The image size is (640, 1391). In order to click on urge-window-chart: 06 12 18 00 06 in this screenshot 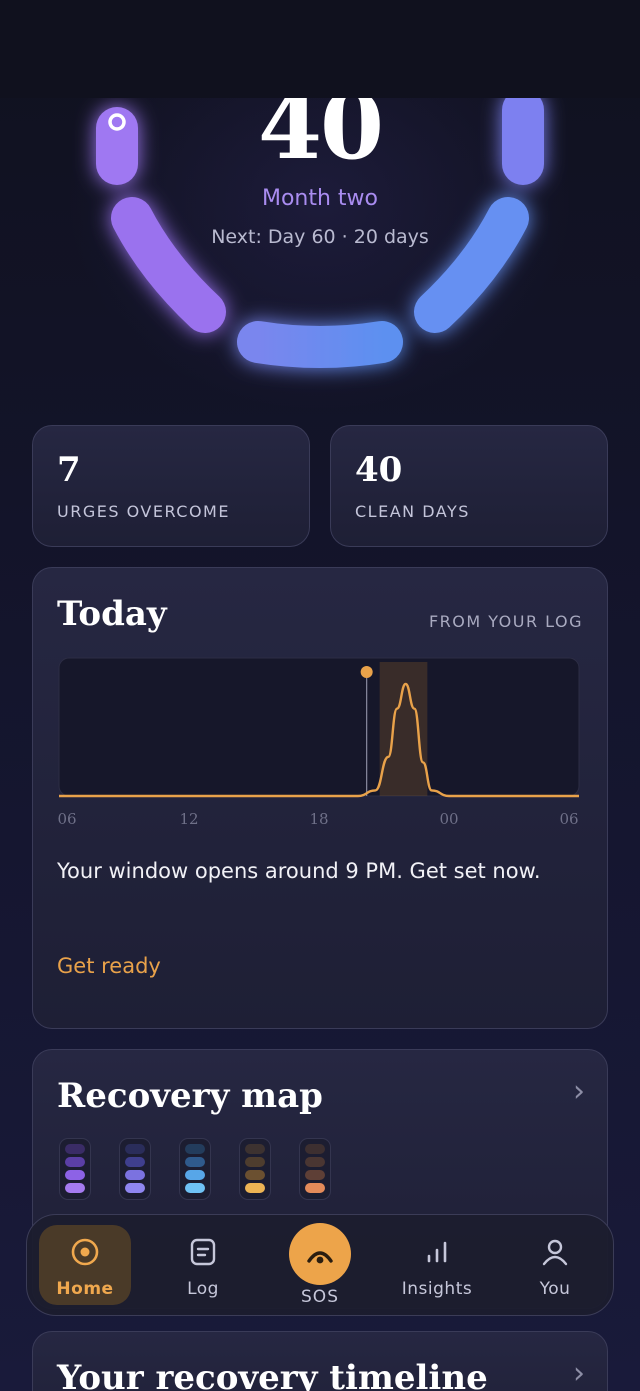, I will do `click(318, 741)`.